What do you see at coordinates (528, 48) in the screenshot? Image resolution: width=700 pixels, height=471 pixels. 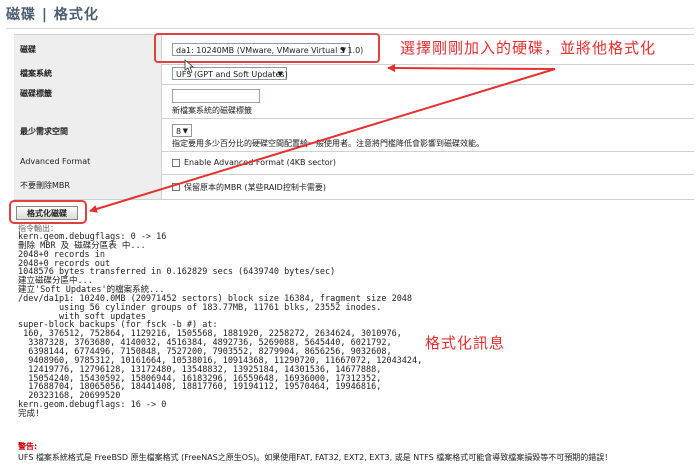 I see `annotation-select-disk: 選擇剛剛加入的硬碟，並將他格式化` at bounding box center [528, 48].